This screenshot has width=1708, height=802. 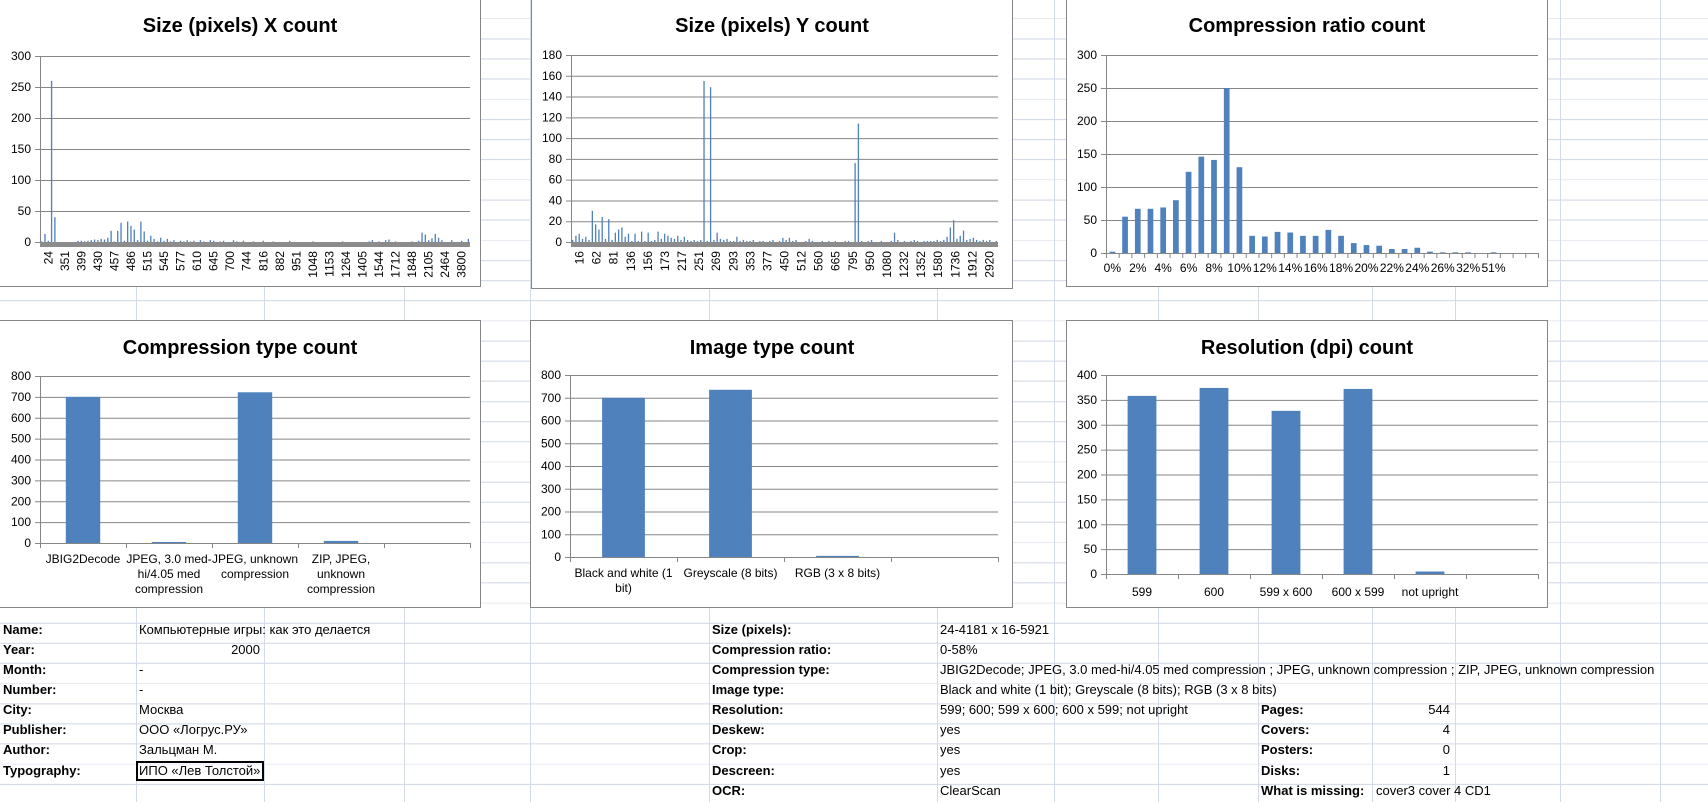 What do you see at coordinates (551, 466) in the screenshot?
I see `y-tick-label: 400` at bounding box center [551, 466].